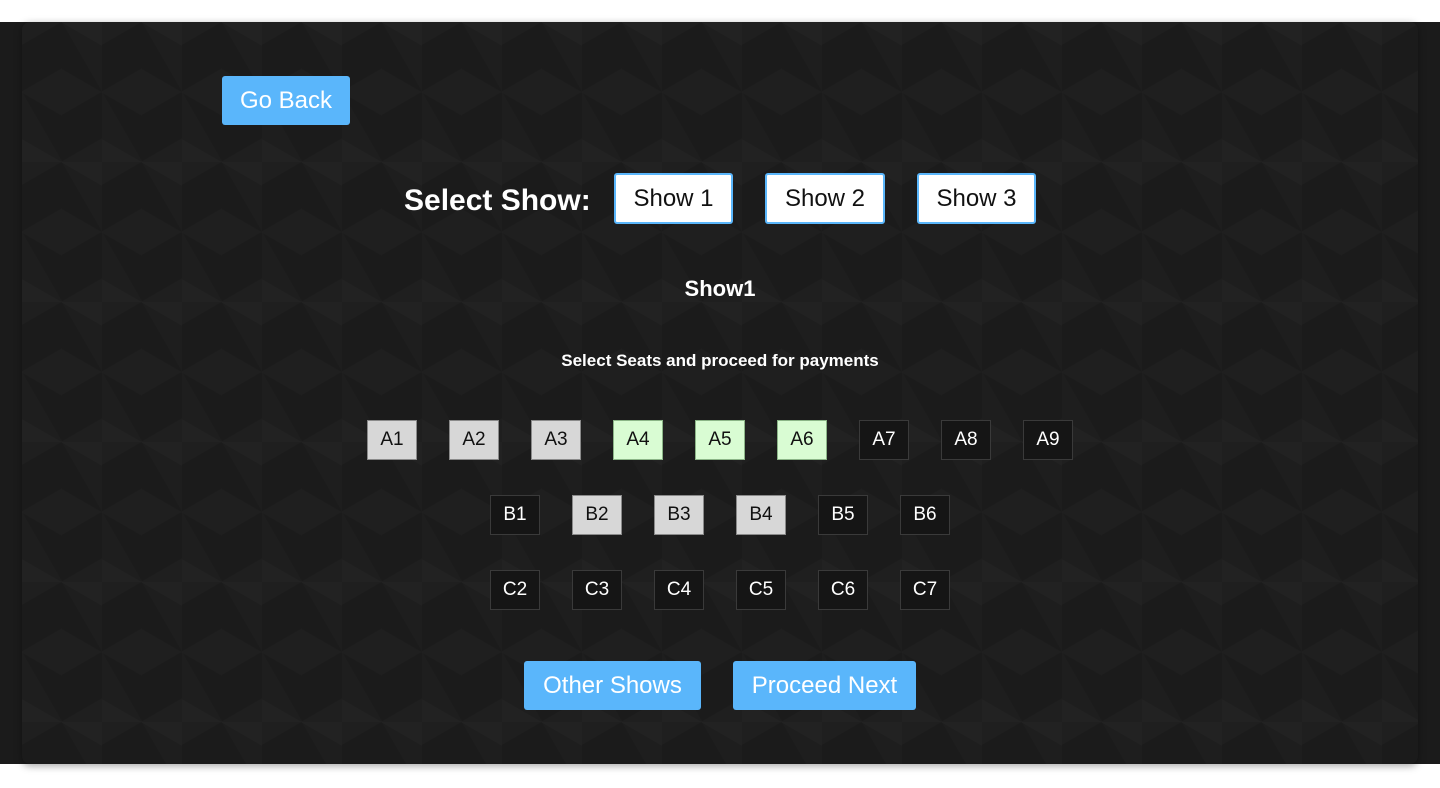  I want to click on proceed-next-button: Proceed Next, so click(824, 685).